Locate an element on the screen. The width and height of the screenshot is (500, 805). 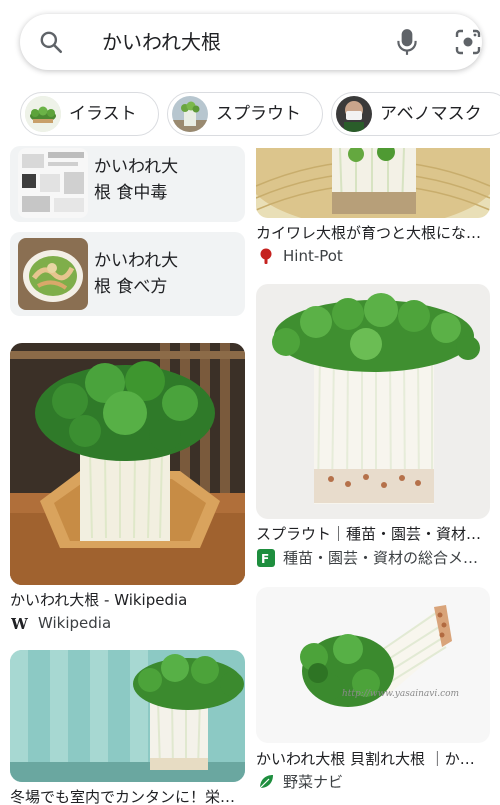
result-title: かいわれ大根 - Wikipedia is located at coordinates (127, 600).